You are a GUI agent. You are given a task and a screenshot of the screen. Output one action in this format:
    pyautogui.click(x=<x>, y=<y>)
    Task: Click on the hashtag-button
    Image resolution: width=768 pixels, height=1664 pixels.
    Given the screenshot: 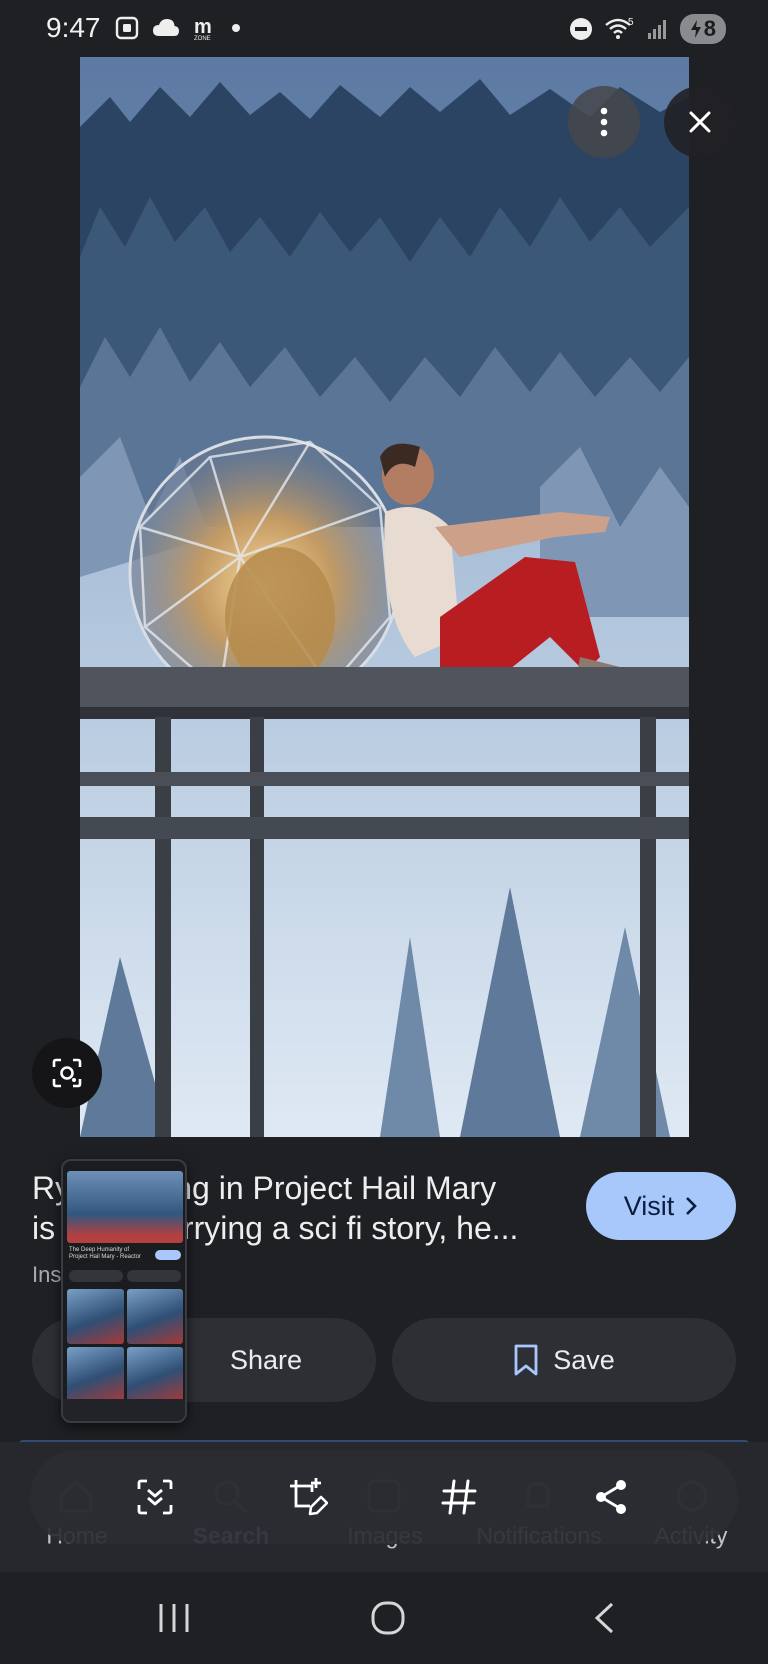 What is the action you would take?
    pyautogui.click(x=459, y=1497)
    